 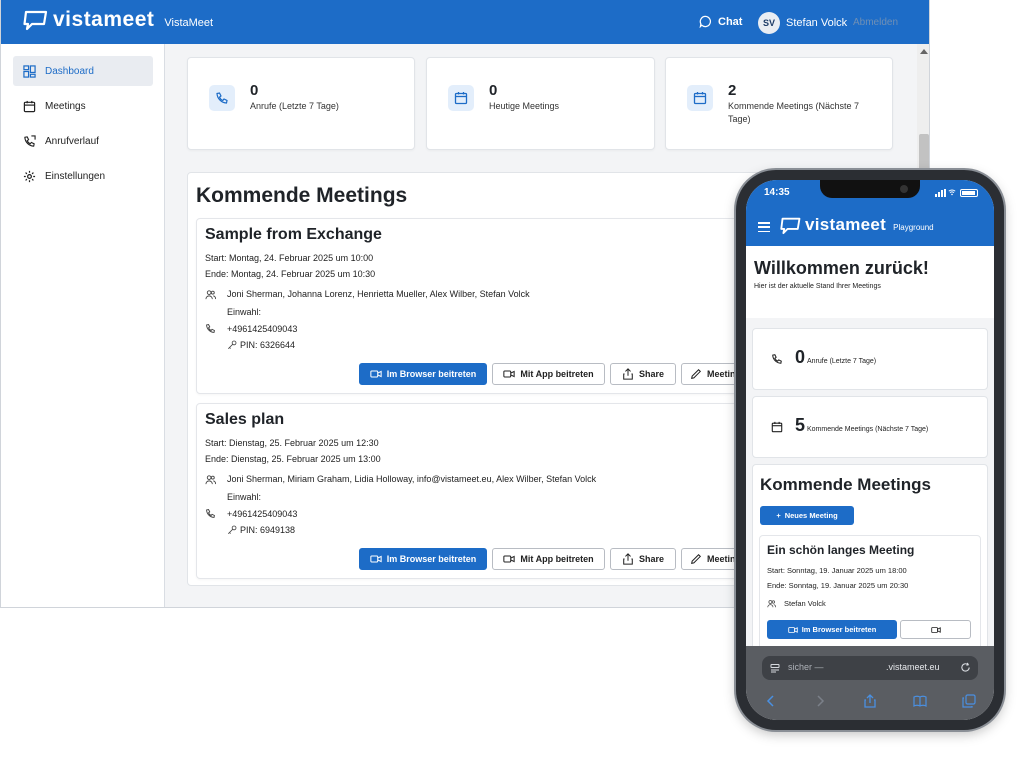 I want to click on stat-label: Anrufe (Letzte 7 Tage), so click(x=294, y=106).